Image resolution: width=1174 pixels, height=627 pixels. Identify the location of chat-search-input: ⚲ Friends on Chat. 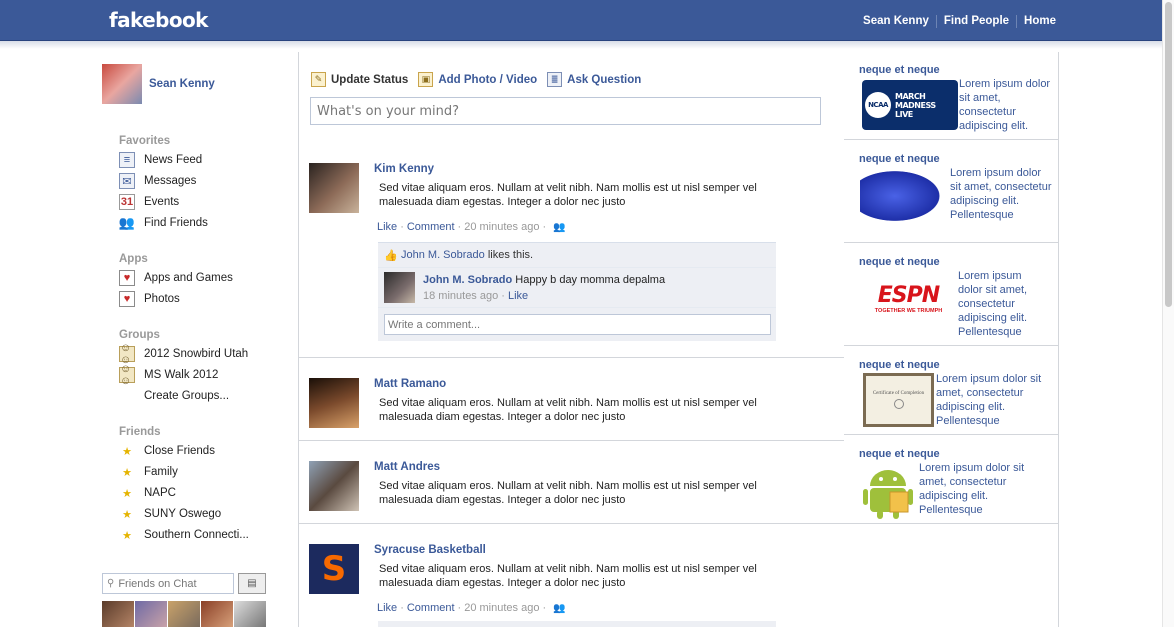
(168, 583).